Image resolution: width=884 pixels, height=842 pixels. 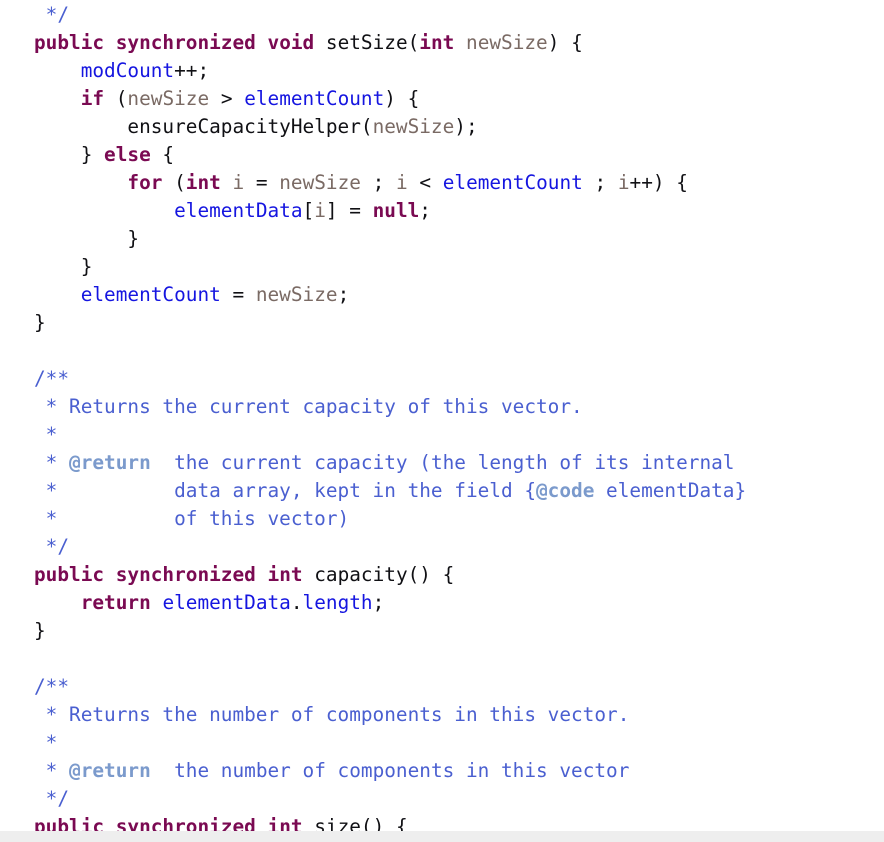 What do you see at coordinates (291, 42) in the screenshot?
I see `code-token: void` at bounding box center [291, 42].